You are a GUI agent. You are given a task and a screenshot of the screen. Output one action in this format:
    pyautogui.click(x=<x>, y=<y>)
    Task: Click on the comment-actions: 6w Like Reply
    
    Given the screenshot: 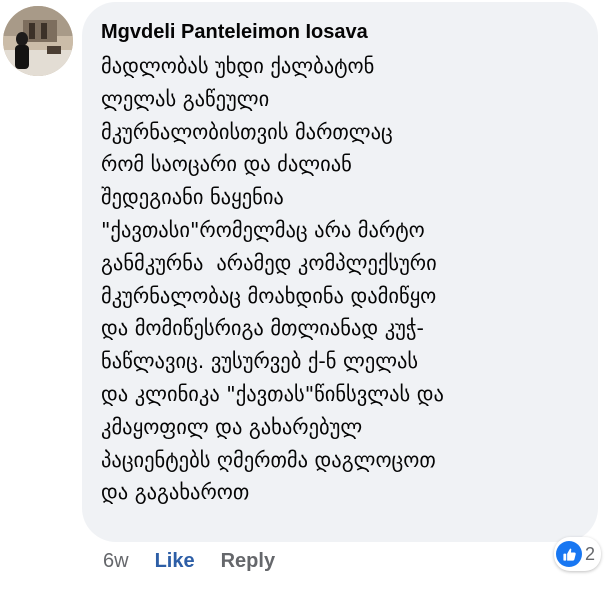 What is the action you would take?
    pyautogui.click(x=189, y=561)
    